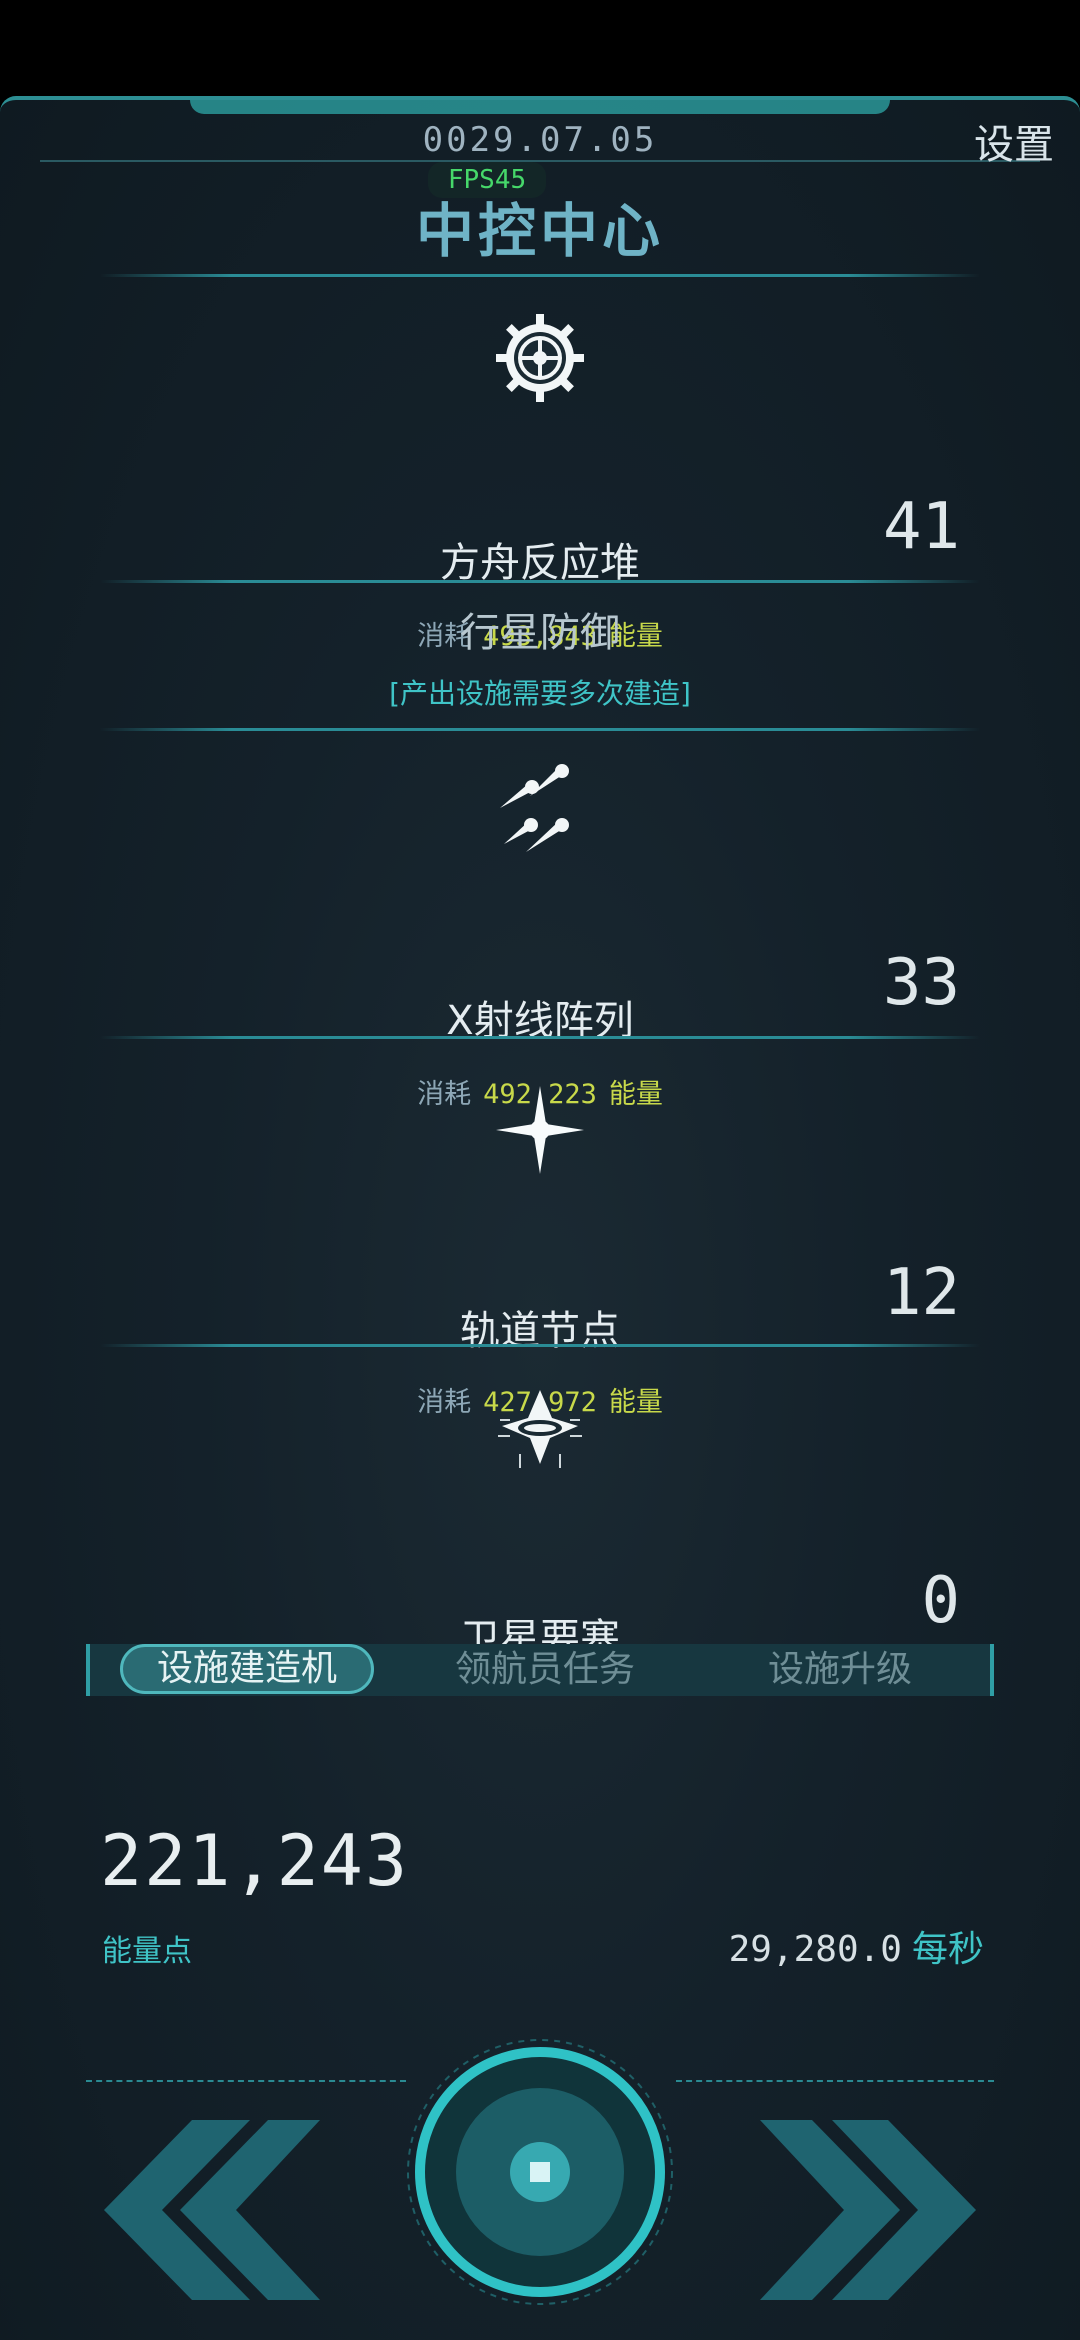 Image resolution: width=1080 pixels, height=2340 pixels. What do you see at coordinates (540, 1430) in the screenshot?
I see `satellite-fortress-icon` at bounding box center [540, 1430].